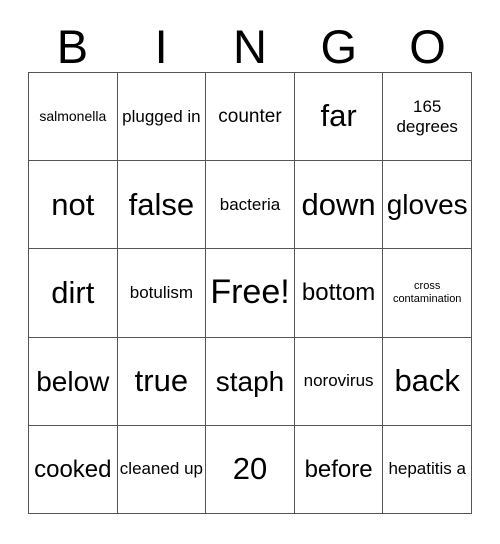 The width and height of the screenshot is (500, 544). I want to click on bingo-cell-label: not, so click(73, 204).